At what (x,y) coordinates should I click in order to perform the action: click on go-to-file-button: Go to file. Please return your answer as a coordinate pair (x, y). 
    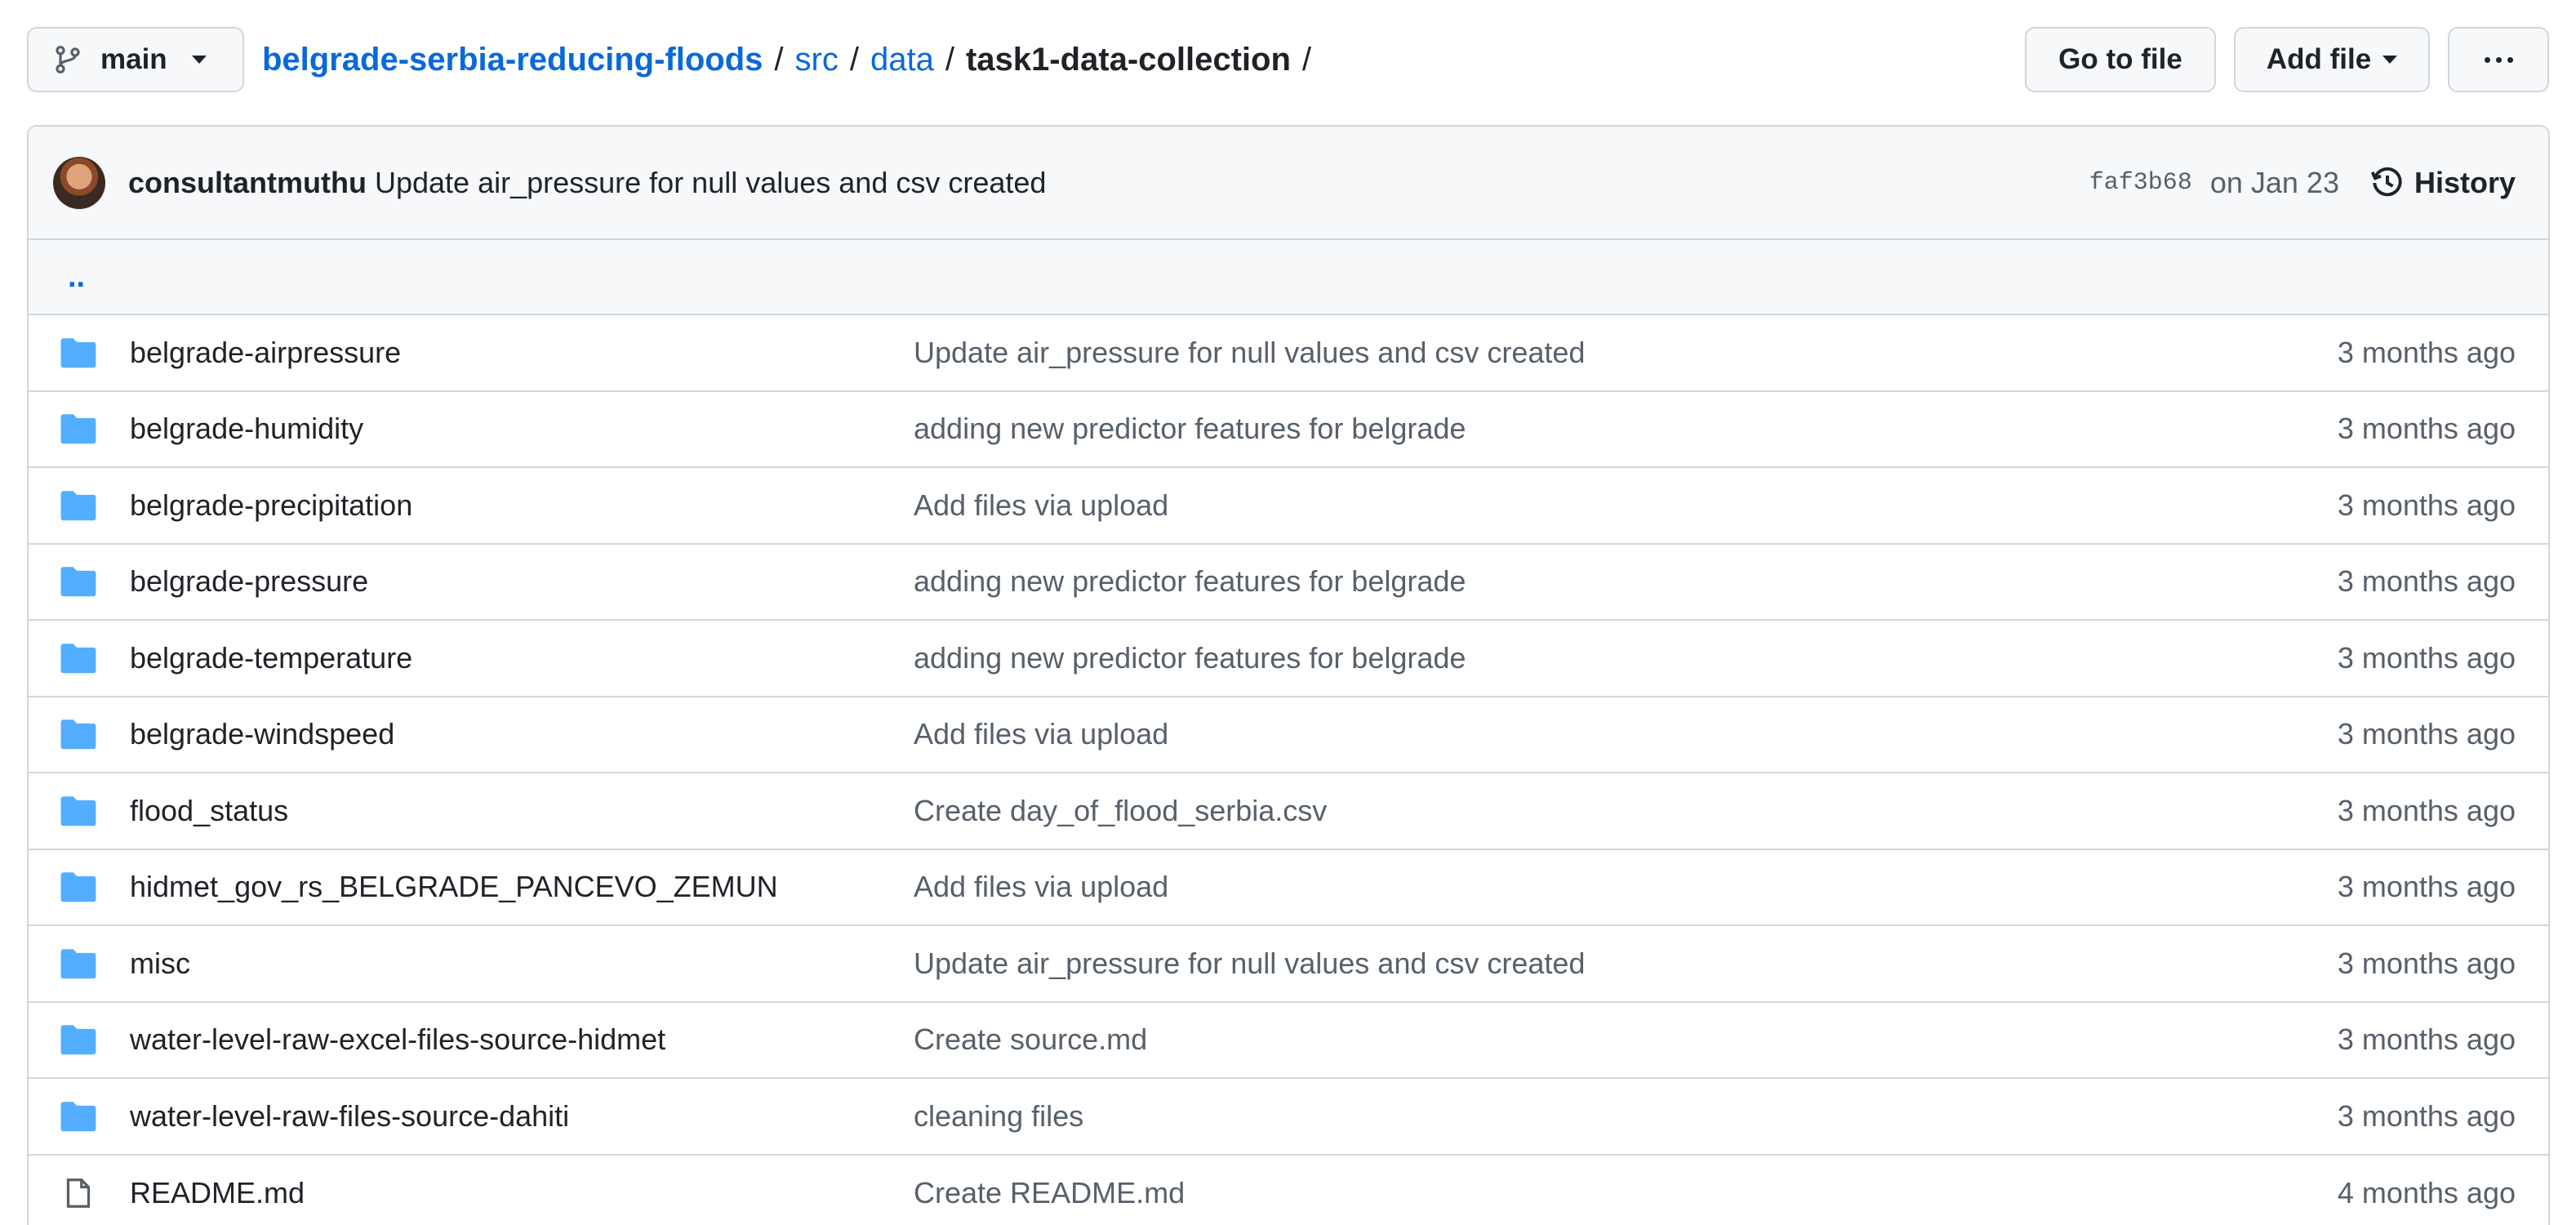
    Looking at the image, I should click on (2120, 59).